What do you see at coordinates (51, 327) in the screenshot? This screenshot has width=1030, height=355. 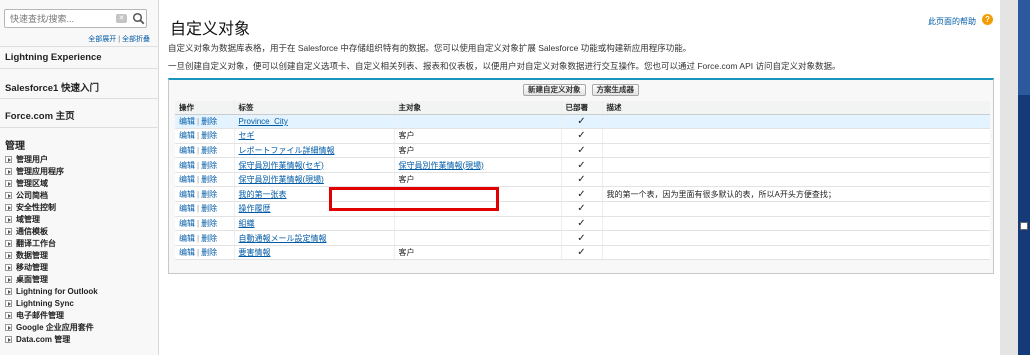 I see `tree-item-google-apps: Google 企业应用套件` at bounding box center [51, 327].